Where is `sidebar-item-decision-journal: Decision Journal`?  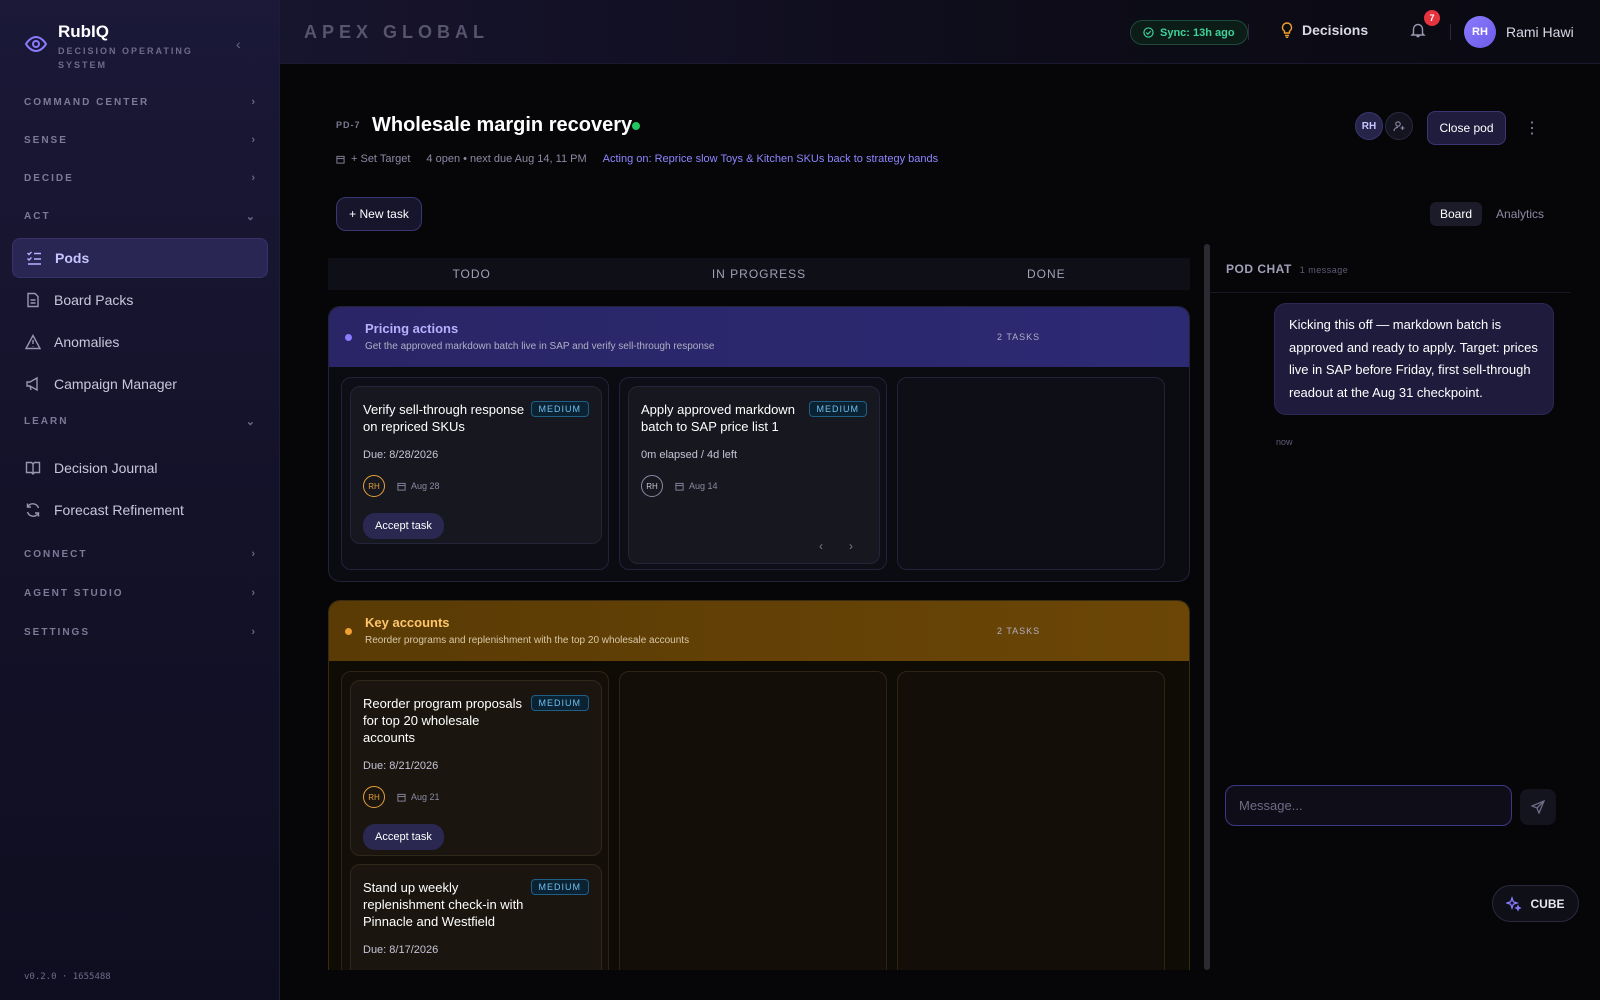
sidebar-item-decision-journal: Decision Journal is located at coordinates (140, 468).